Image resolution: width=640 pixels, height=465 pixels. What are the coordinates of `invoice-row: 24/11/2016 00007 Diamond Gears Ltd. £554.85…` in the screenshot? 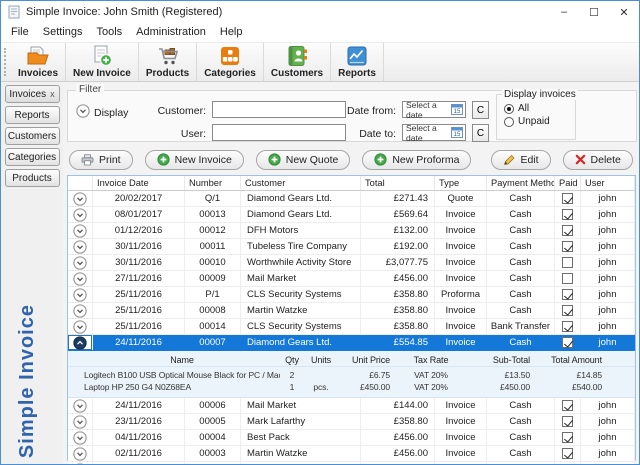 It's located at (351, 343).